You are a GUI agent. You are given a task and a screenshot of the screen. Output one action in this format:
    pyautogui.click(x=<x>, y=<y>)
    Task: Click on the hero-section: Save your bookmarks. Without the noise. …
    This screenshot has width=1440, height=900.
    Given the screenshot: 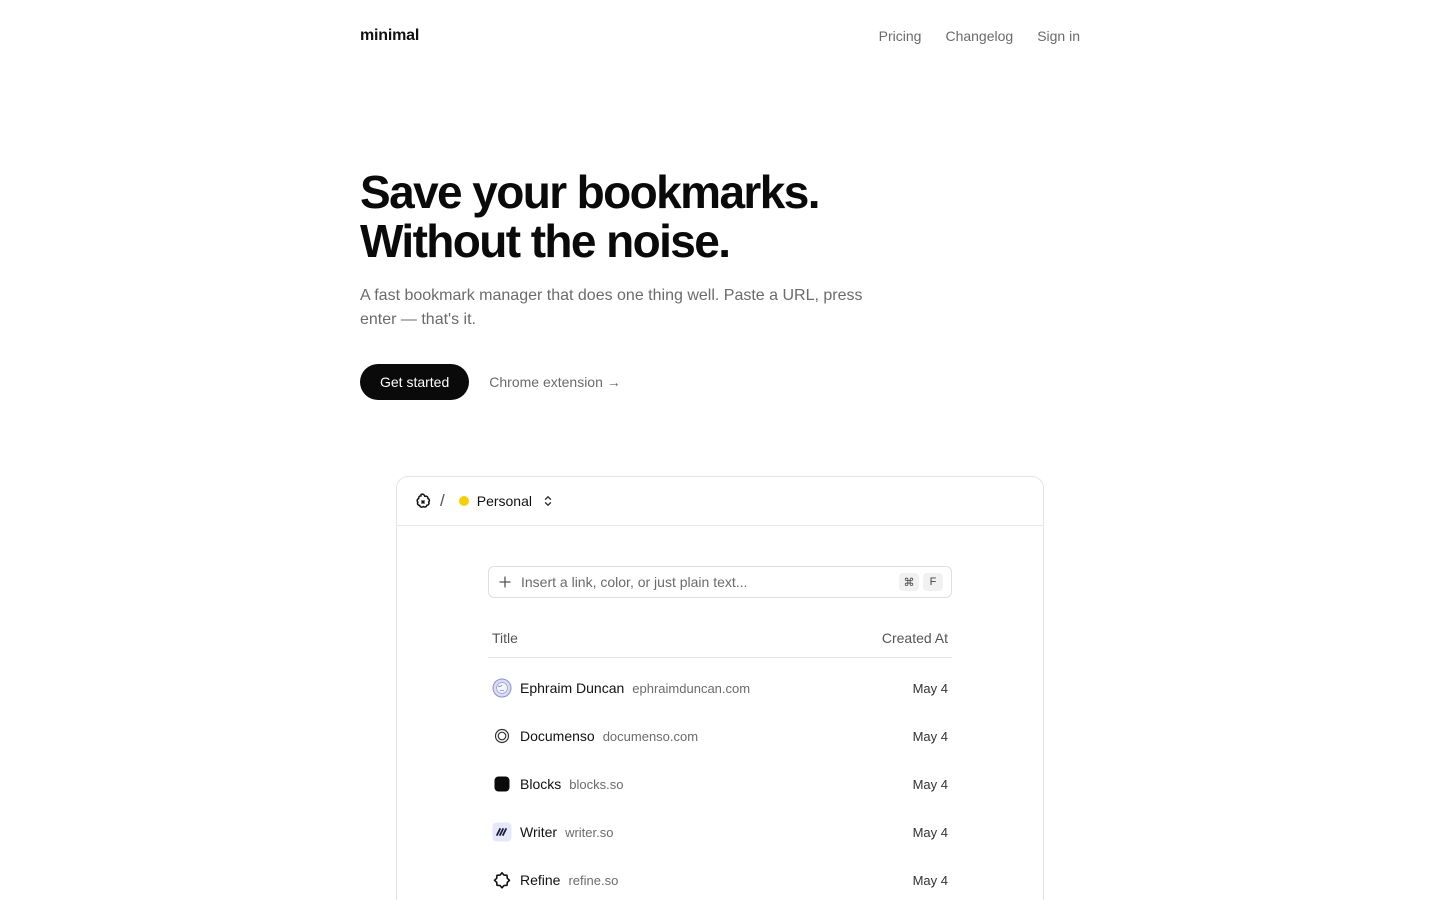 What is the action you would take?
    pyautogui.click(x=720, y=284)
    